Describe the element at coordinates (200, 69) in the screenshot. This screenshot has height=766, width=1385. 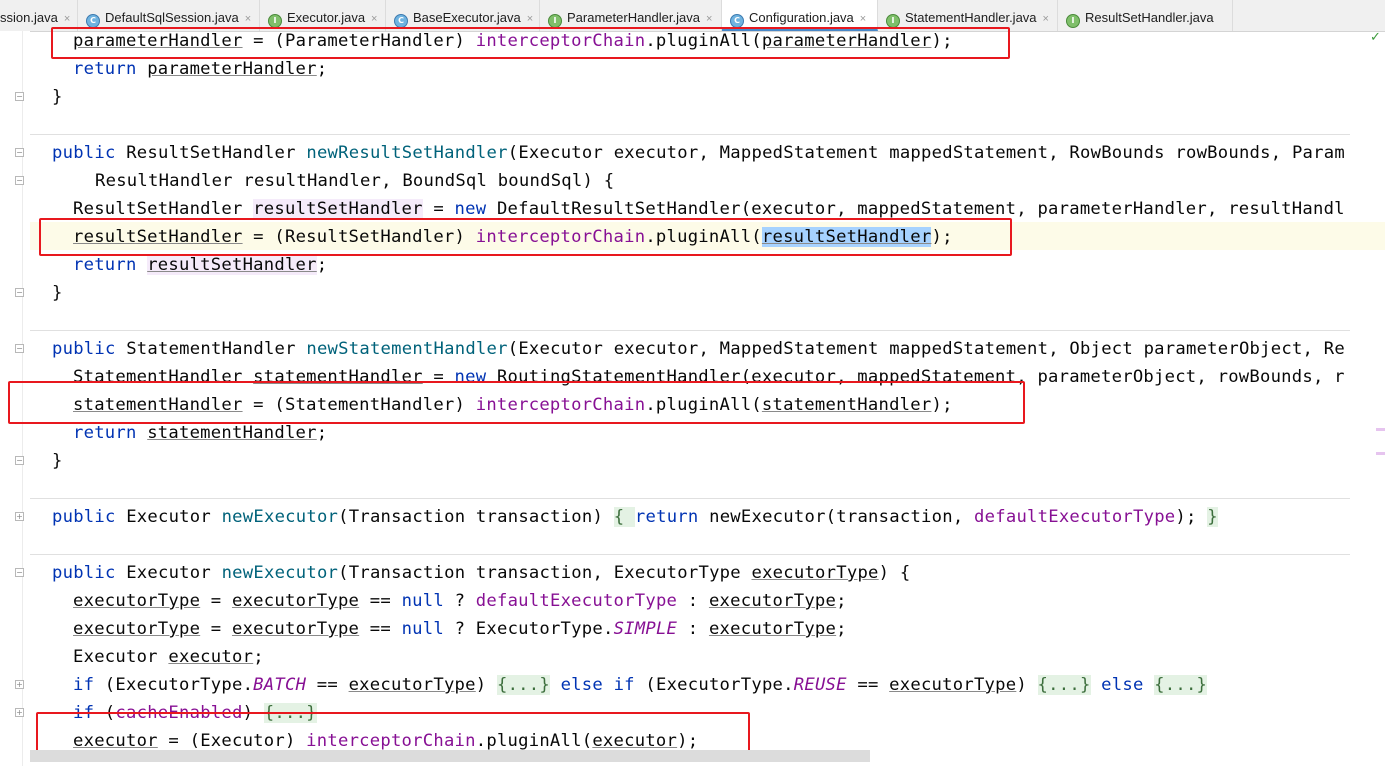
I see `code-line: return parameterHandler;` at that location.